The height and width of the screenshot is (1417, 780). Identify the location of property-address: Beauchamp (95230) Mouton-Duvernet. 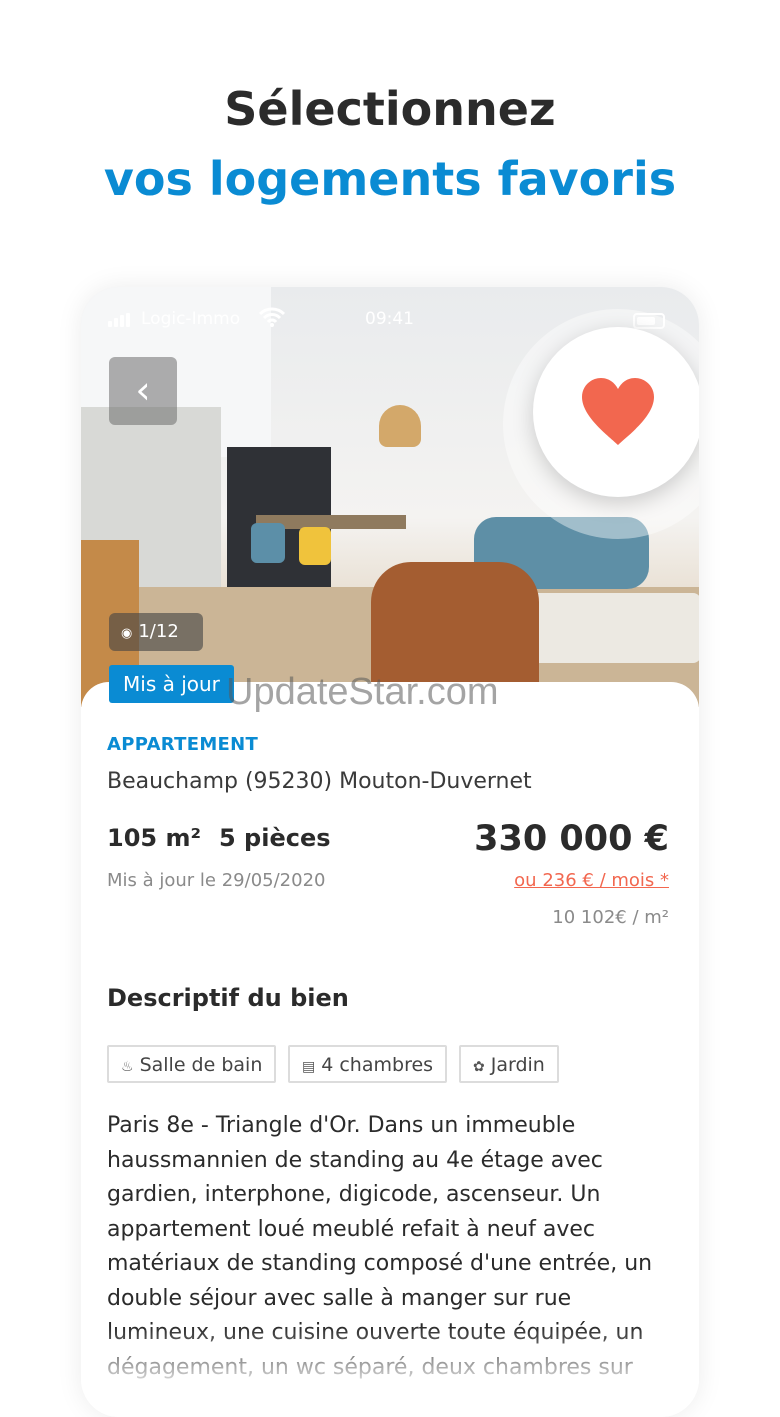
(319, 781).